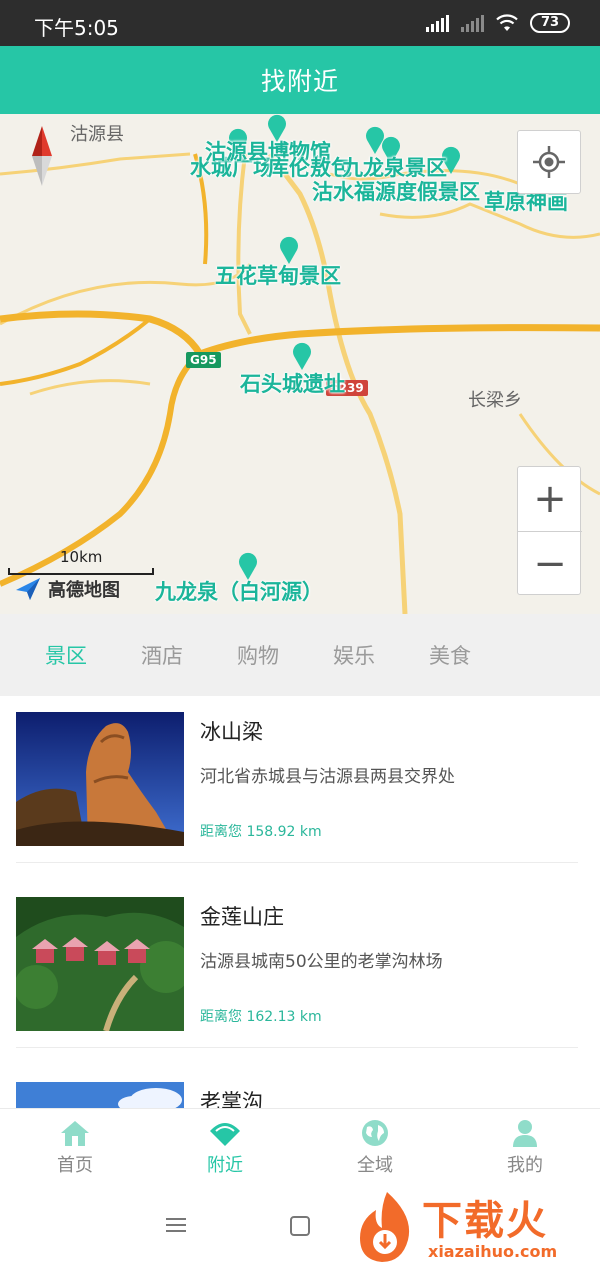  What do you see at coordinates (278, 275) in the screenshot?
I see `poi-label: 五花草甸景区` at bounding box center [278, 275].